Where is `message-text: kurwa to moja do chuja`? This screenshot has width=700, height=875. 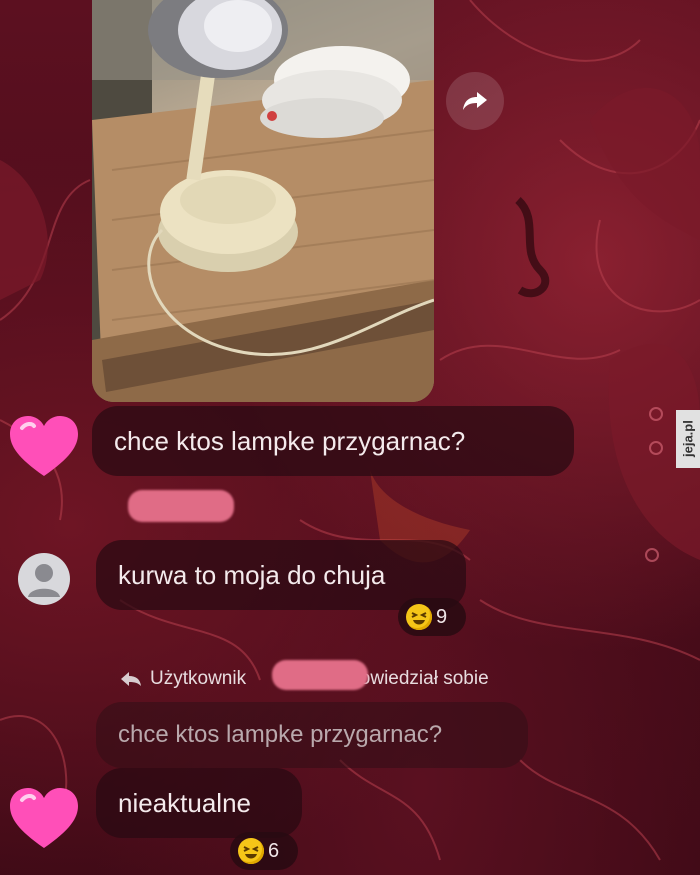
message-text: kurwa to moja do chuja is located at coordinates (252, 574).